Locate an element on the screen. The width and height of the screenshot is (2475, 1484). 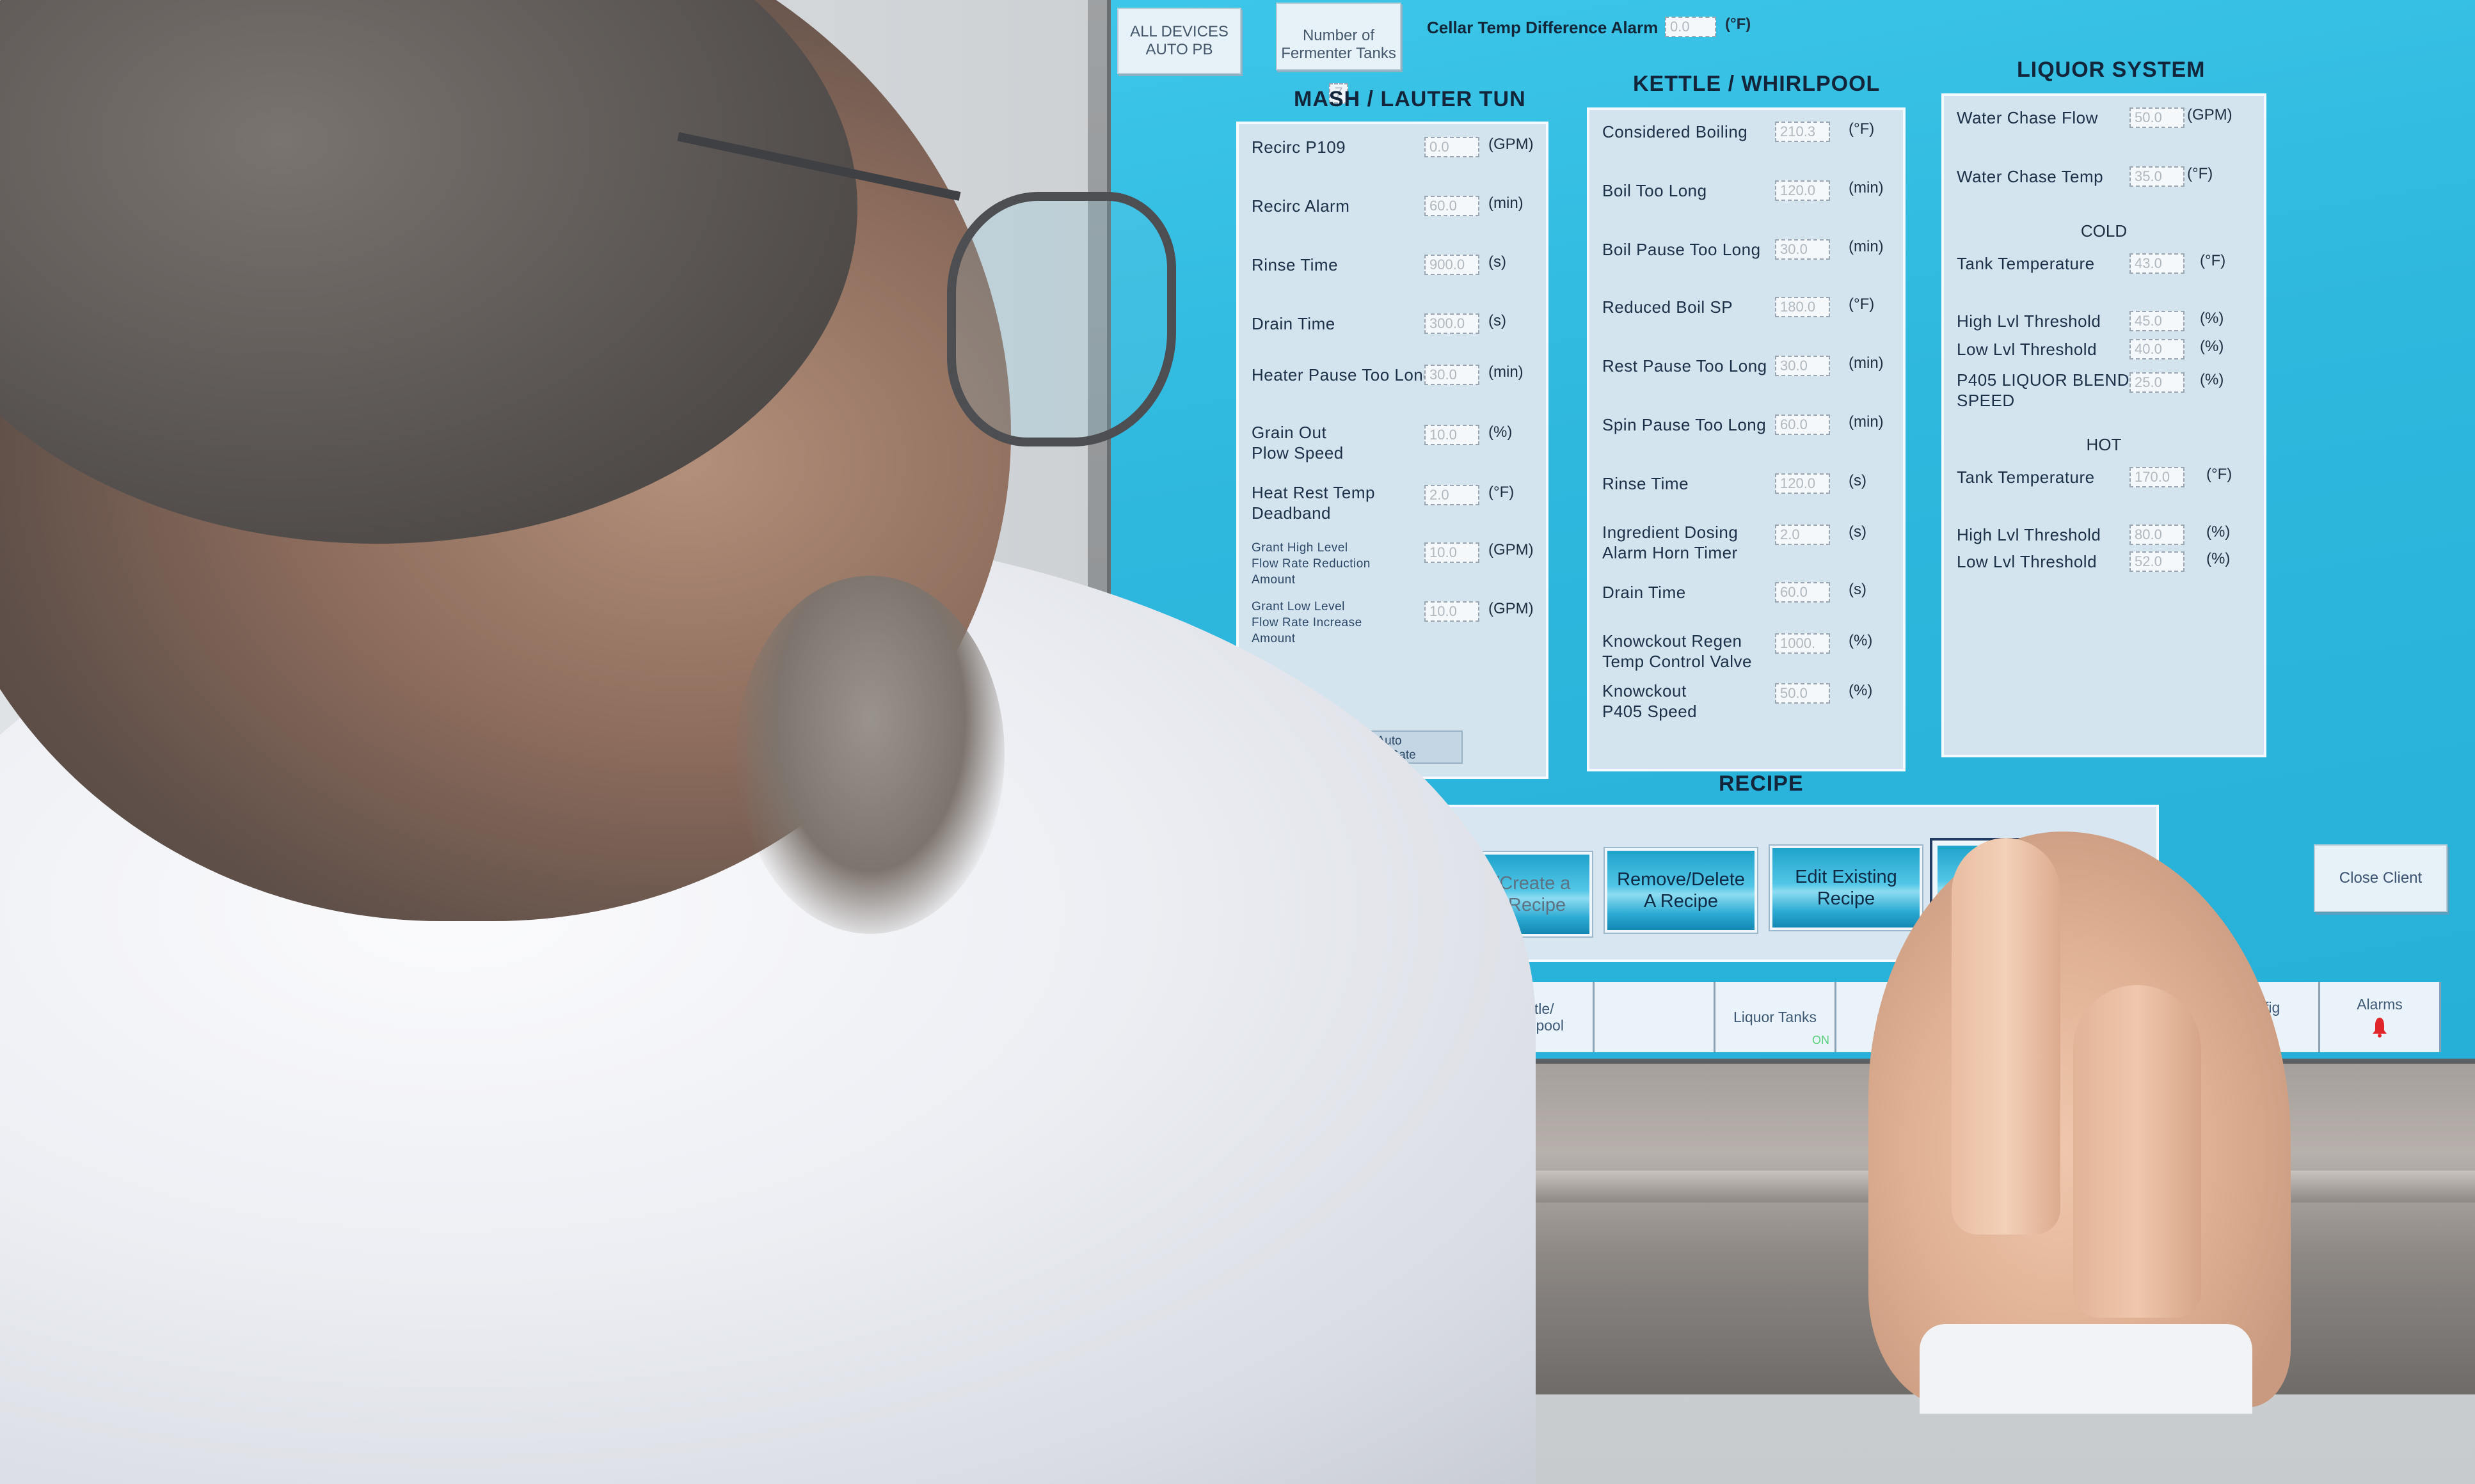
kettle-title: KETTLE / WHIRLPOOL is located at coordinates (1757, 84).